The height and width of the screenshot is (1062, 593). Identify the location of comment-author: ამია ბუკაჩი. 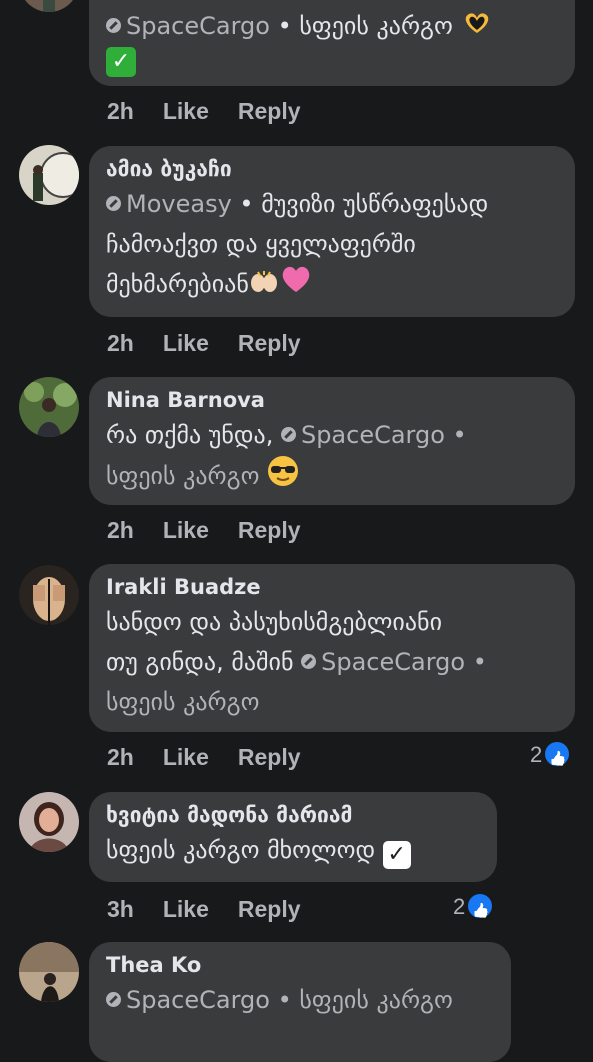
(332, 169).